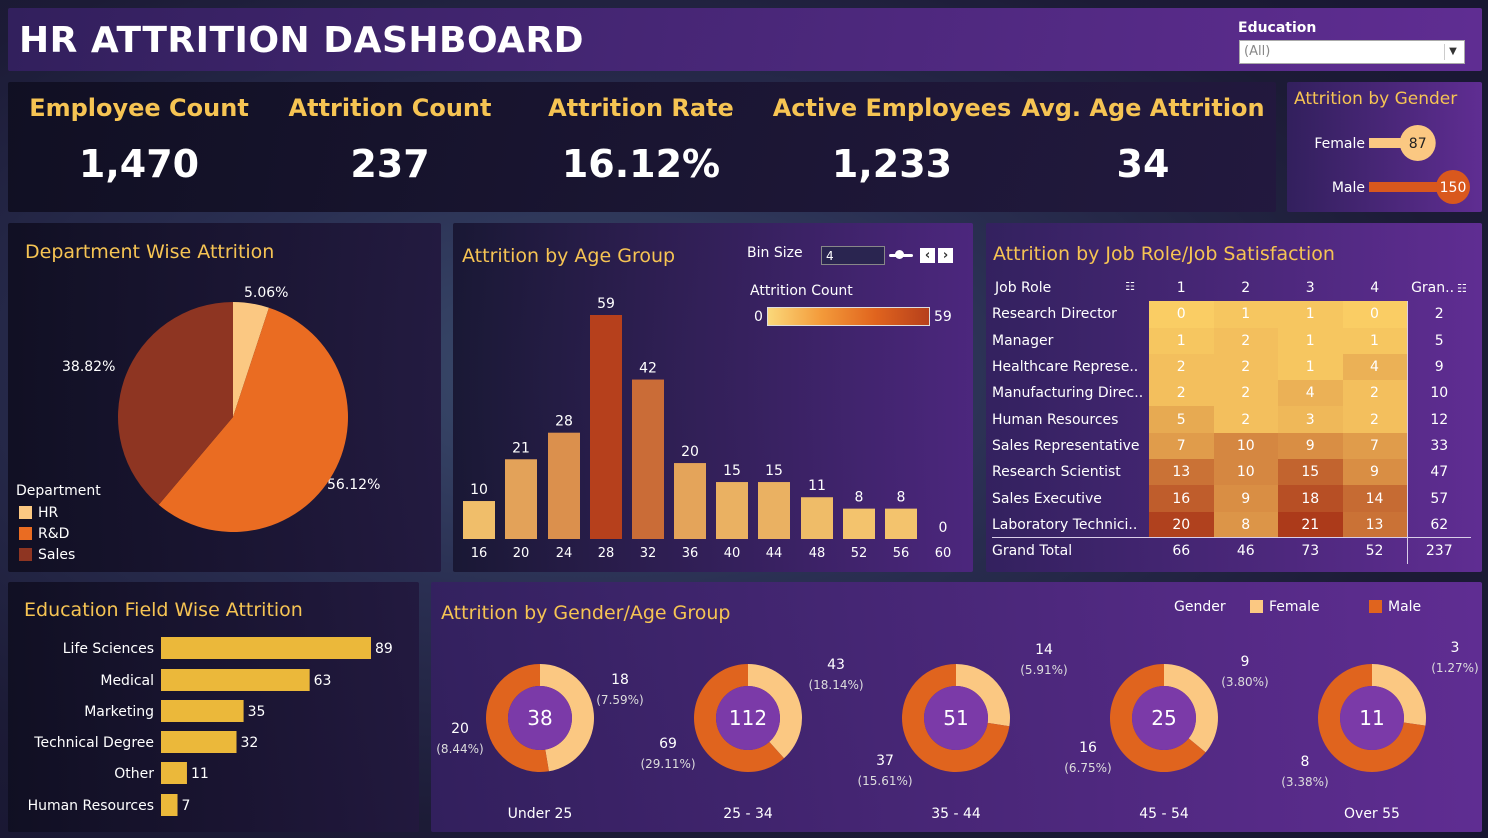 This screenshot has width=1488, height=838. What do you see at coordinates (521, 553) in the screenshot?
I see `x-tick-label: 20` at bounding box center [521, 553].